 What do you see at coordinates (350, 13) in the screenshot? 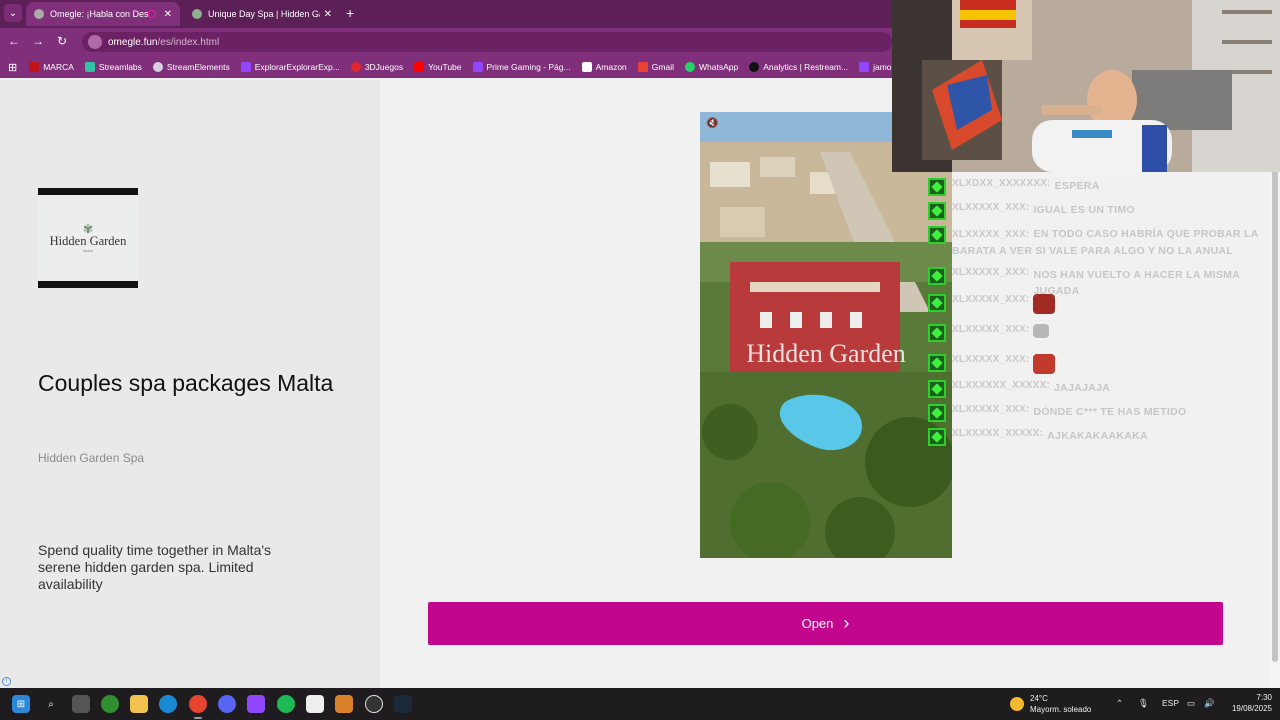
I see `new-tab-icon: +` at bounding box center [350, 13].